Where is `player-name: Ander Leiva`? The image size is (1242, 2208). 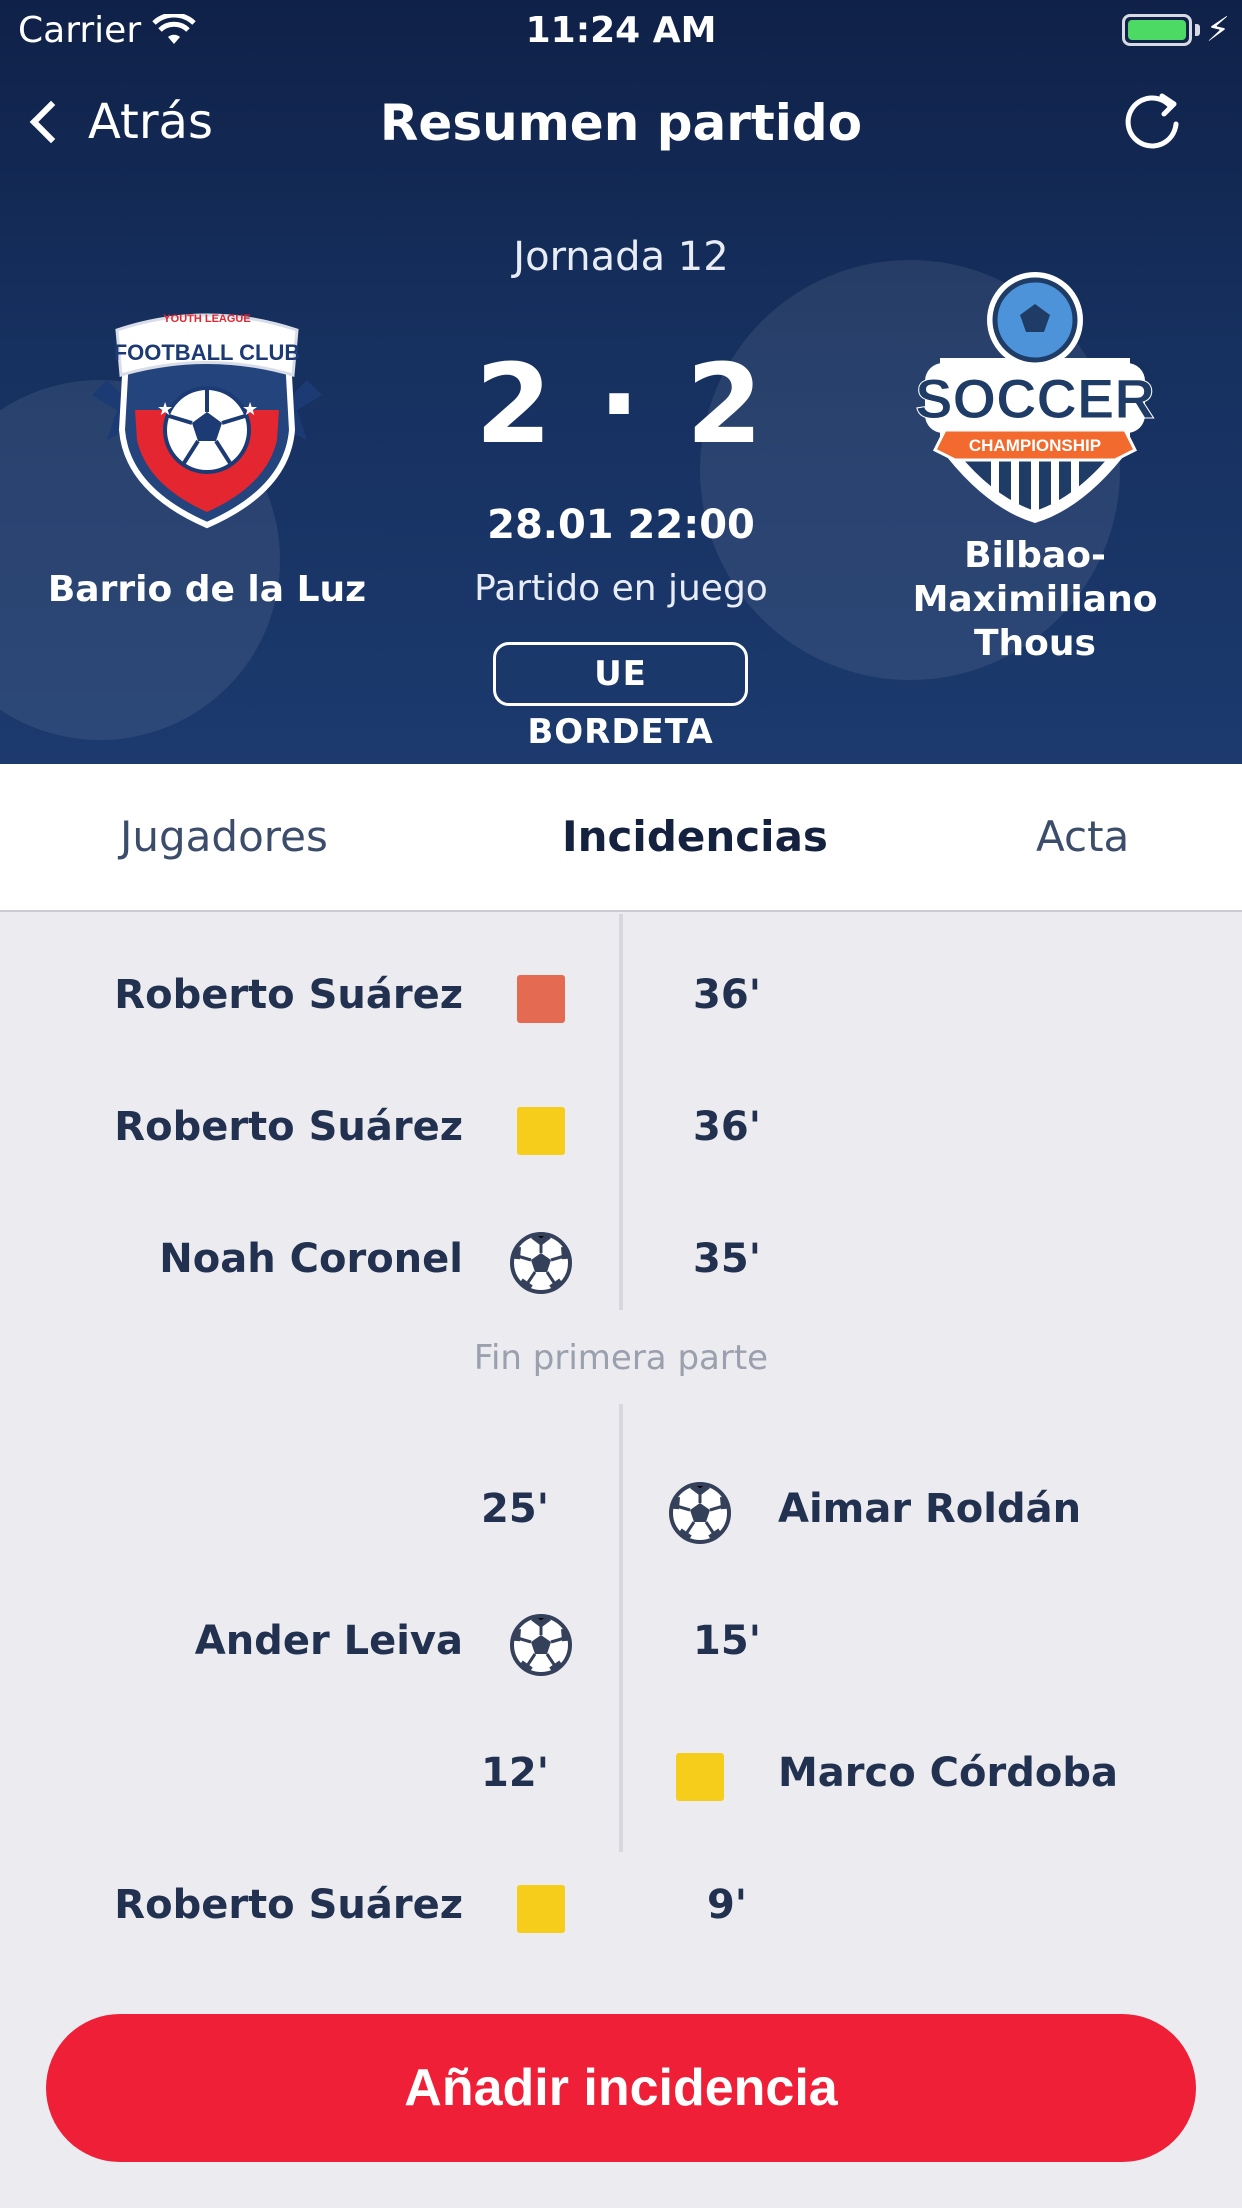
player-name: Ander Leiva is located at coordinates (328, 1641).